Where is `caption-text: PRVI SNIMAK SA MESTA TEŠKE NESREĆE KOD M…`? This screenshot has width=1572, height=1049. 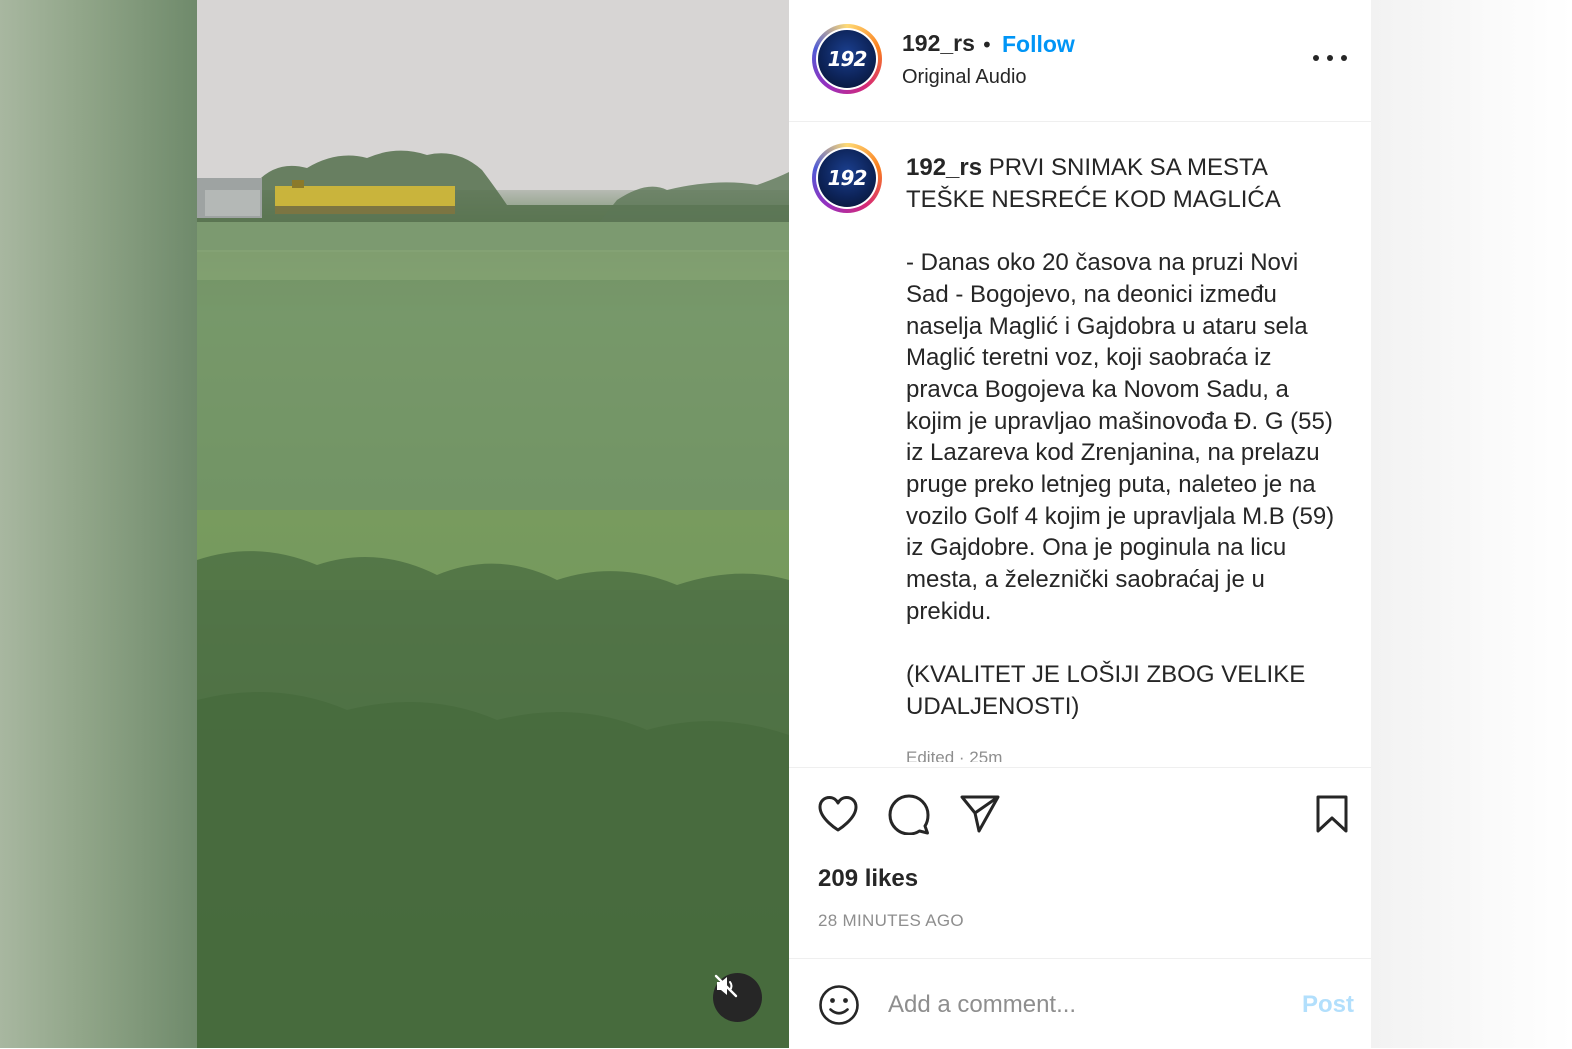
caption-text: PRVI SNIMAK SA MESTA TEŠKE NESREĆE KOD M… is located at coordinates (1120, 437).